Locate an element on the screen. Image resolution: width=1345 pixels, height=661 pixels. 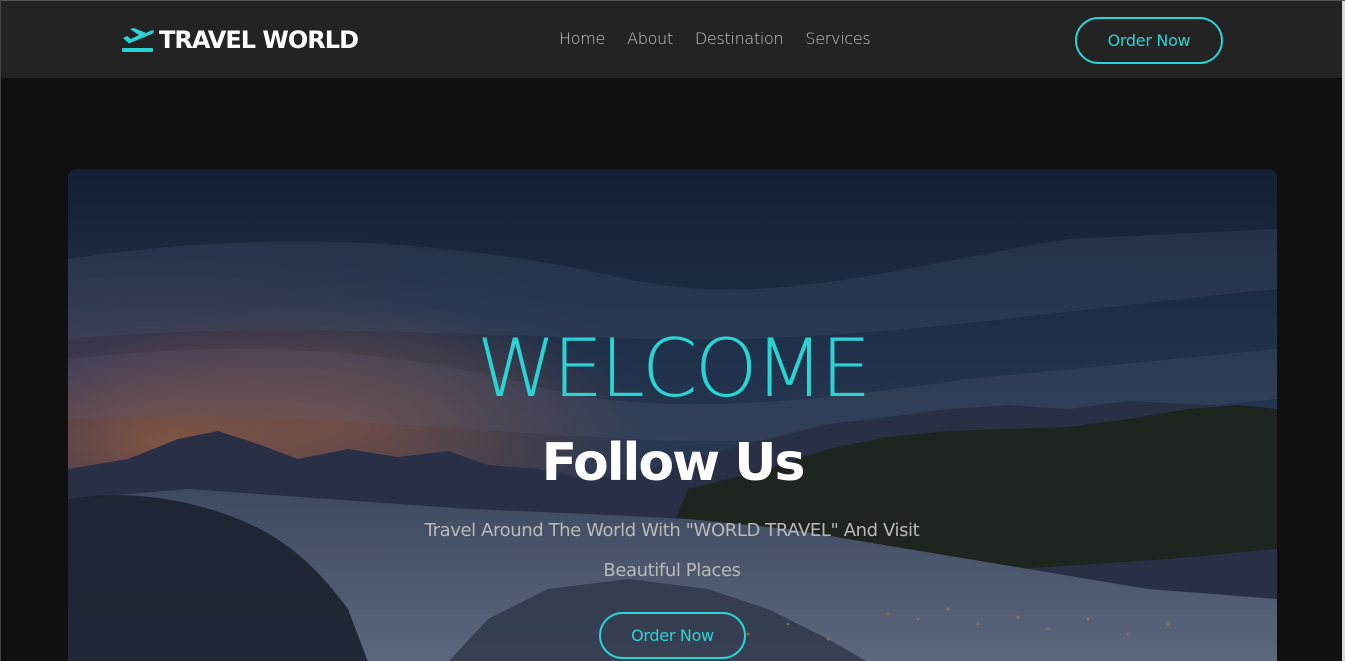
main-nav: Home About Destination Services is located at coordinates (715, 38).